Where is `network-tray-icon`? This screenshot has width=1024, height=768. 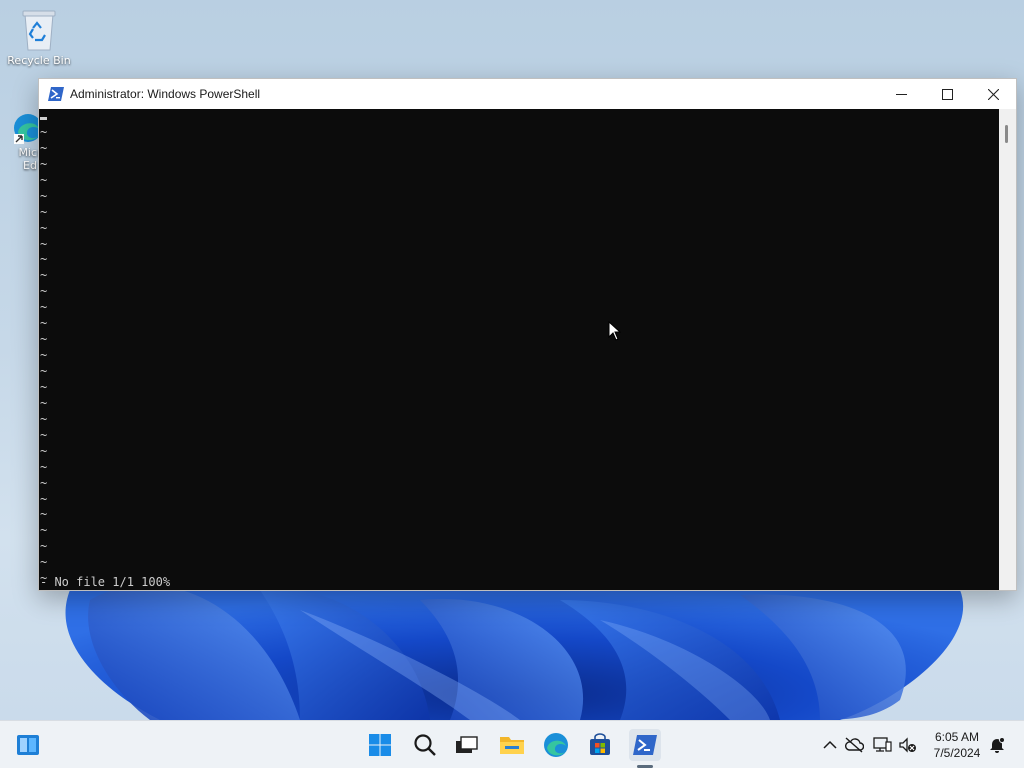
network-tray-icon is located at coordinates (882, 745).